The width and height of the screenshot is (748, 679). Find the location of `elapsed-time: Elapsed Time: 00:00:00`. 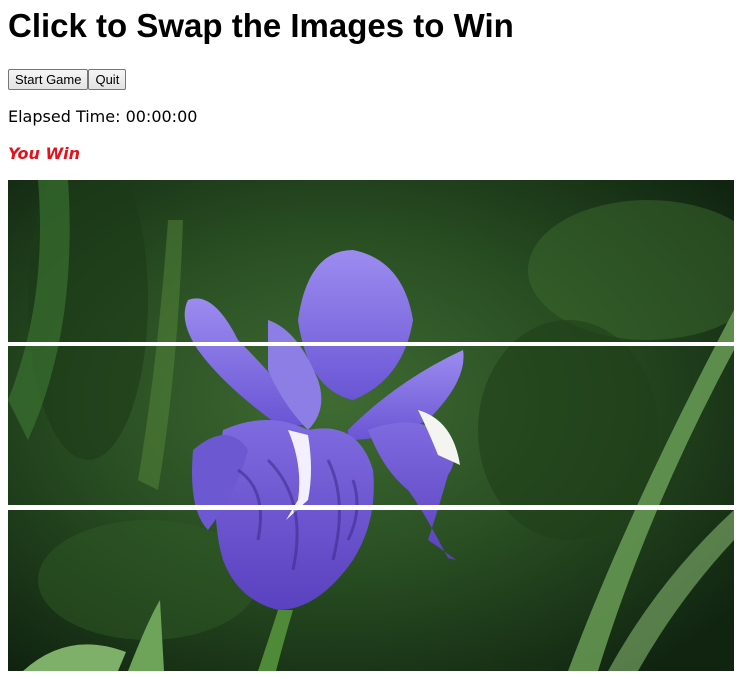

elapsed-time: Elapsed Time: 00:00:00 is located at coordinates (103, 116).